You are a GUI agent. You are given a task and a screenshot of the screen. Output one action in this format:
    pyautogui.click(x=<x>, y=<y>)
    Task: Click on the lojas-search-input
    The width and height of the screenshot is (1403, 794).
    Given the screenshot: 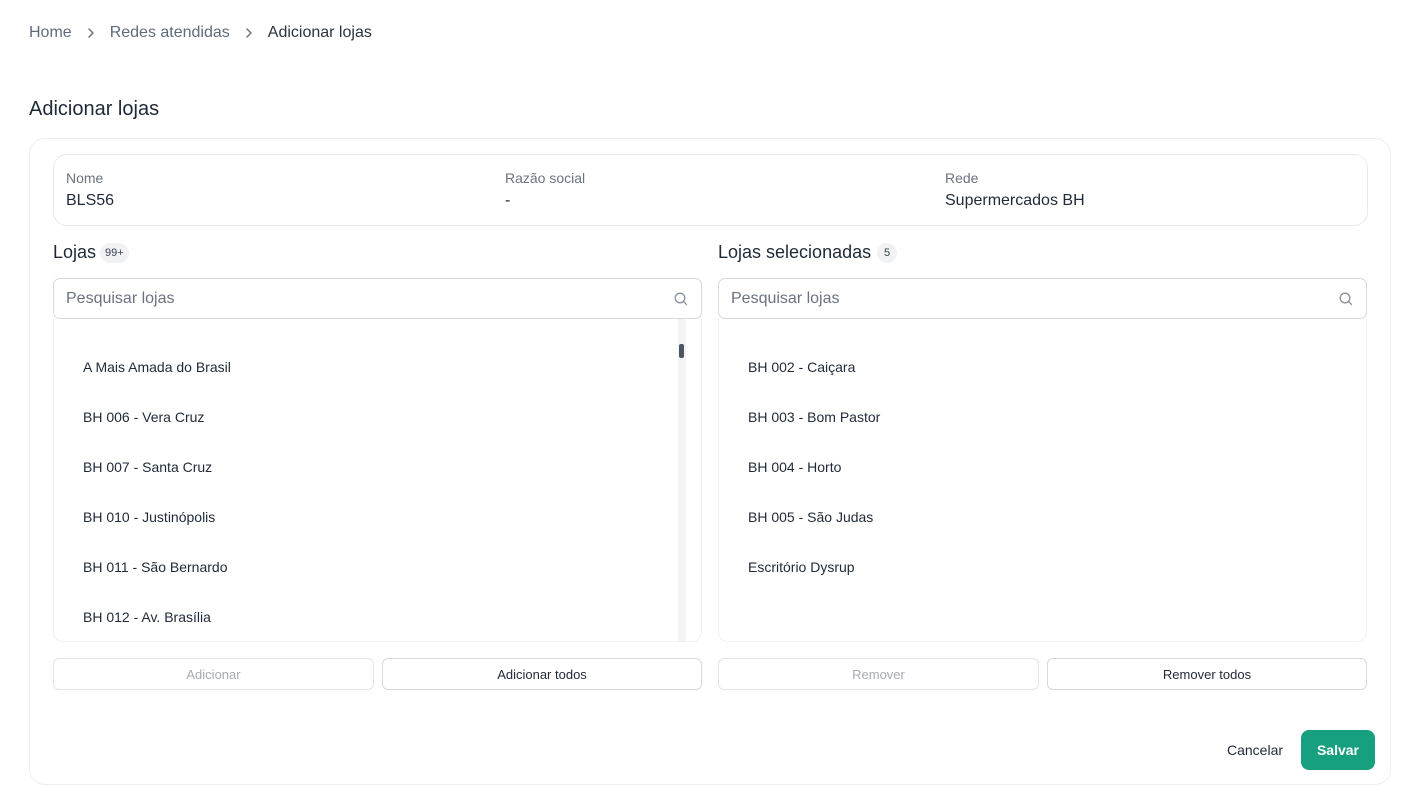 What is the action you would take?
    pyautogui.click(x=369, y=298)
    